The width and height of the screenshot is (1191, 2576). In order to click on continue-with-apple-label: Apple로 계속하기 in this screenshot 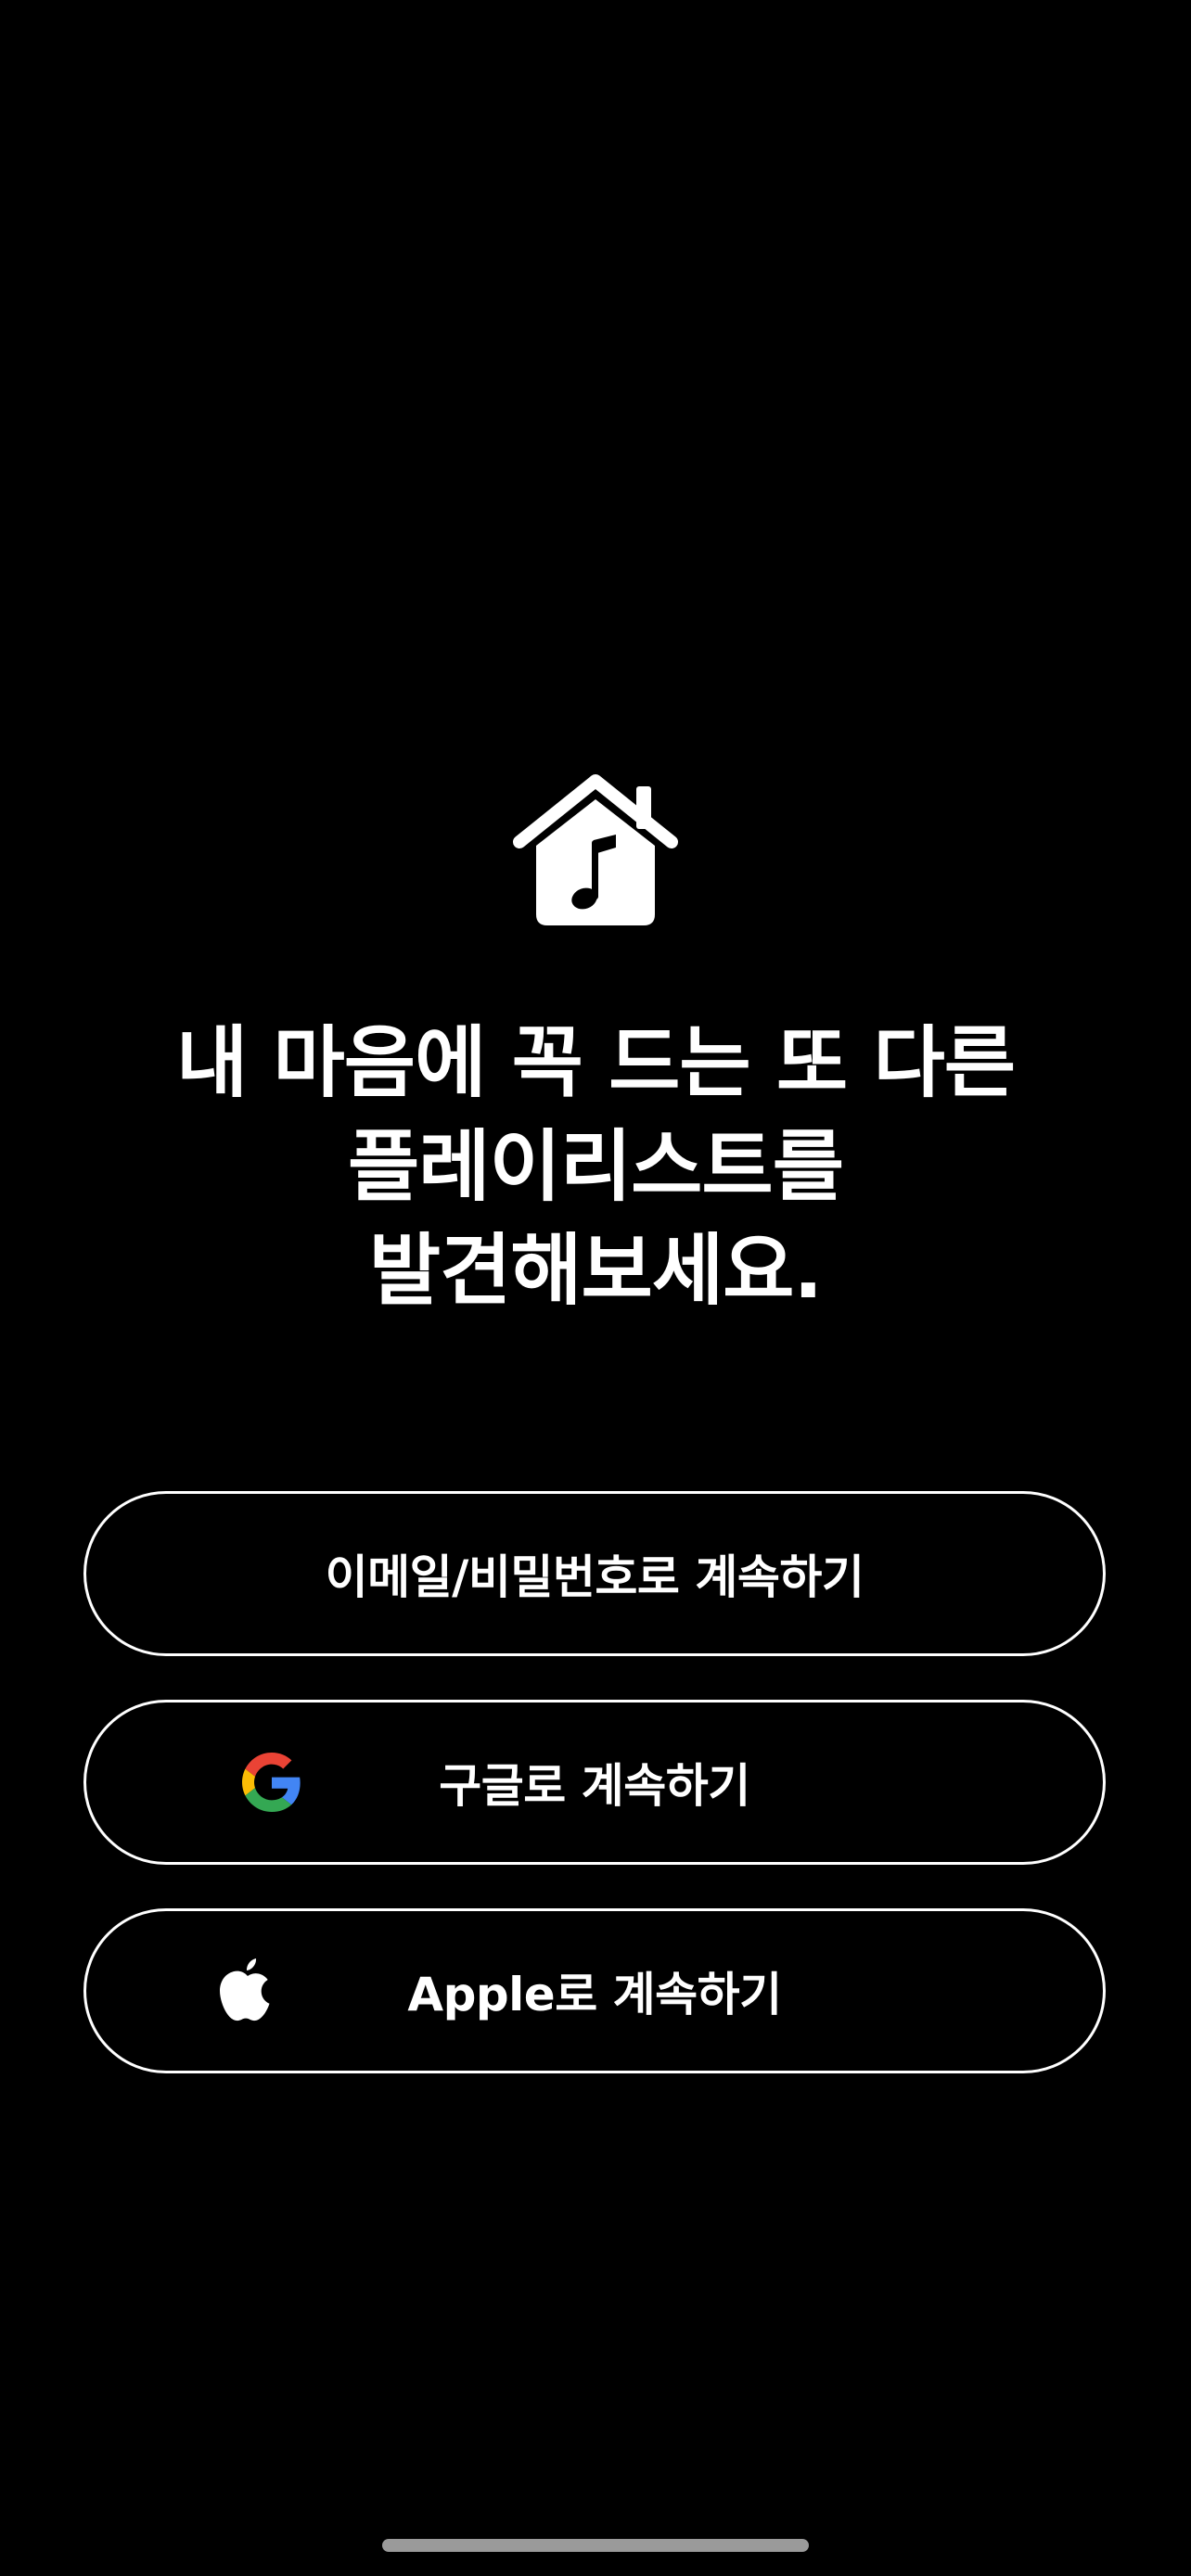, I will do `click(594, 1994)`.